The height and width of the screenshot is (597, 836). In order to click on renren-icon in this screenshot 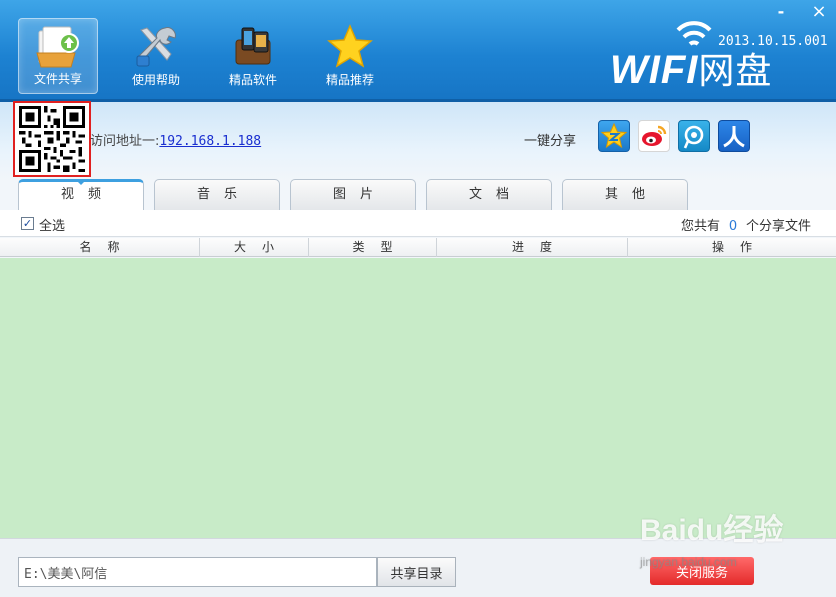, I will do `click(734, 137)`.